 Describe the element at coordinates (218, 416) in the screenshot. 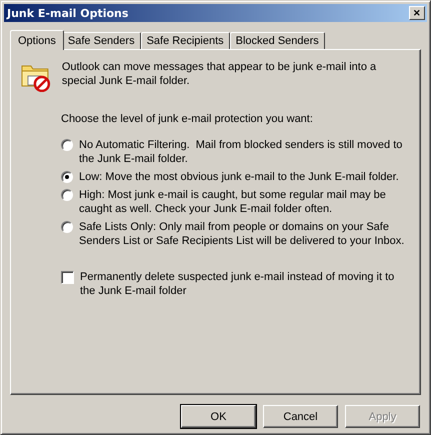

I see `dialog-button: OK` at that location.